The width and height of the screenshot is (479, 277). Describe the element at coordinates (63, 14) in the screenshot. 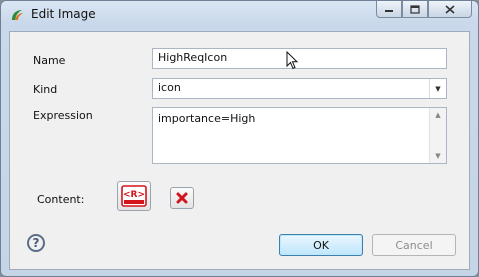

I see `window-title: Edit Image` at that location.